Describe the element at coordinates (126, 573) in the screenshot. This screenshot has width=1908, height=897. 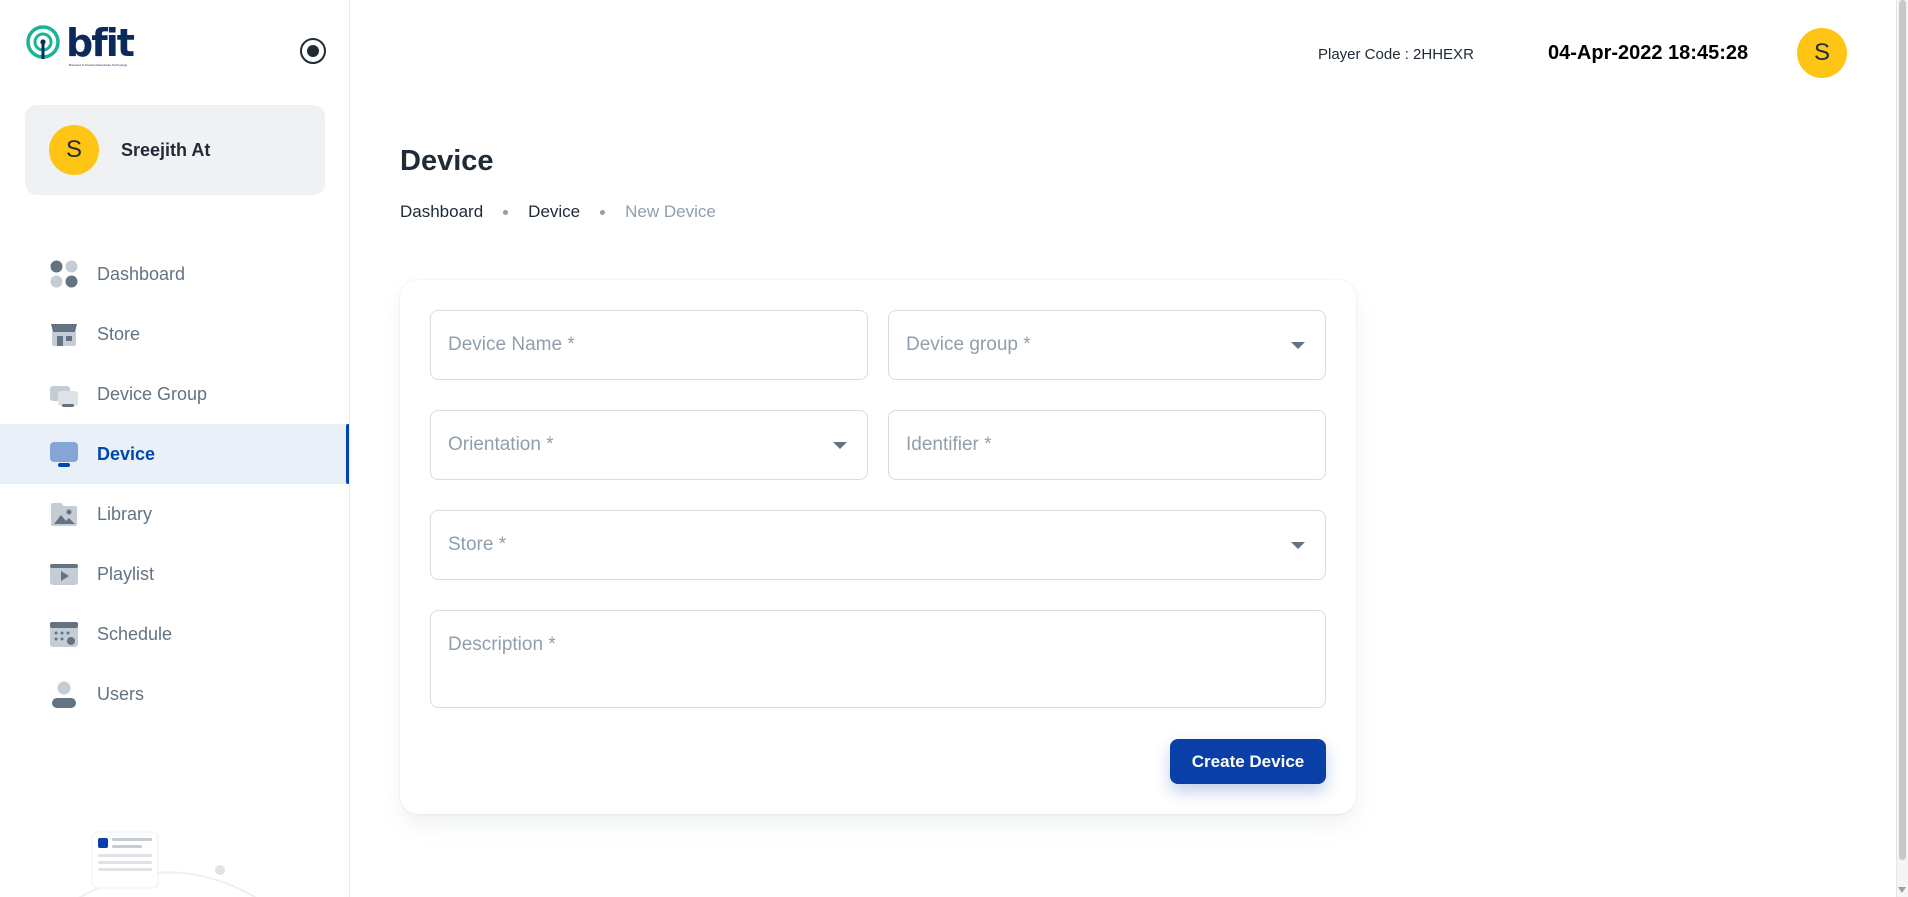
I see `sidebar-item-label: Playlist` at that location.